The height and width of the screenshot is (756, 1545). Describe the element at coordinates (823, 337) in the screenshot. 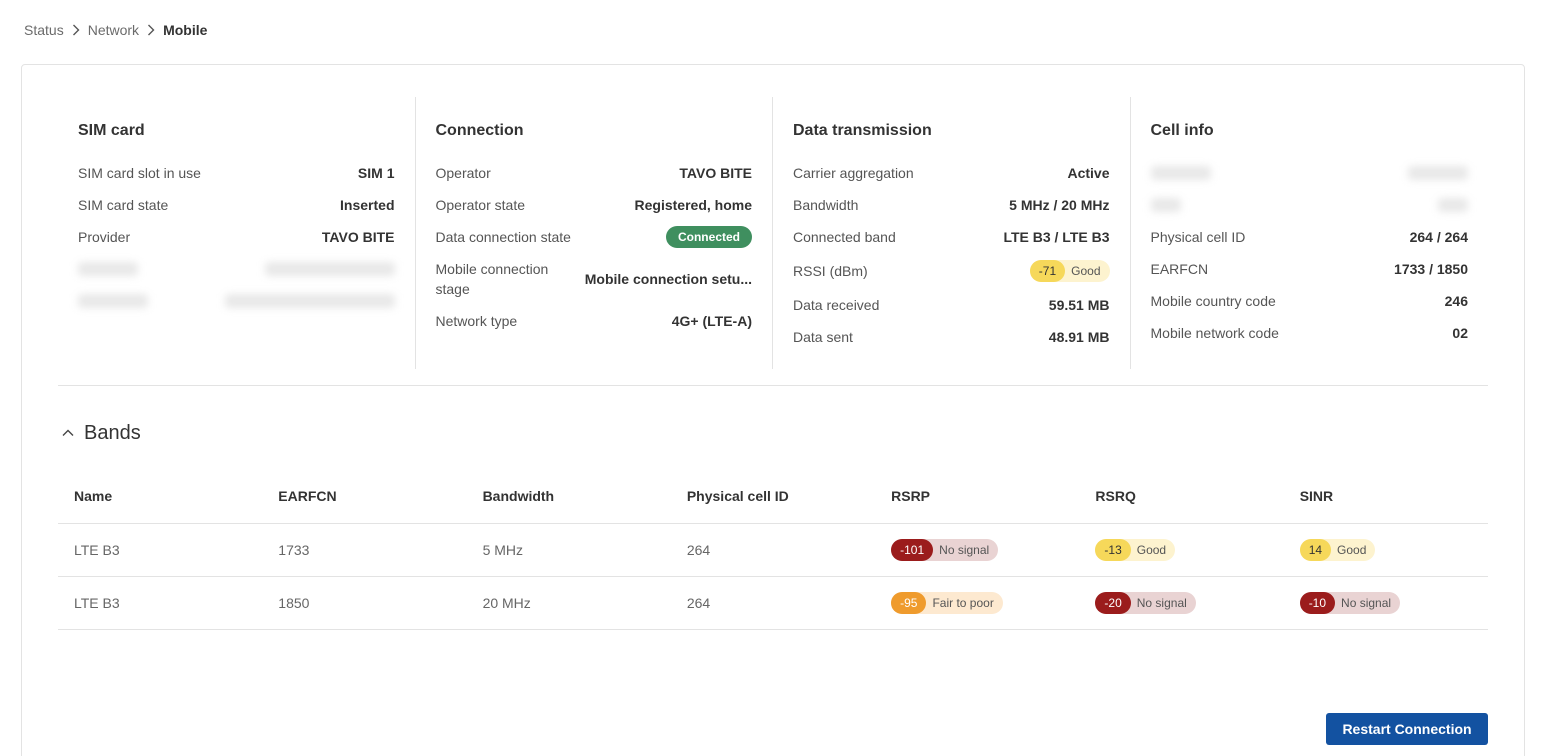

I see `data-sent-label: Data sent` at that location.